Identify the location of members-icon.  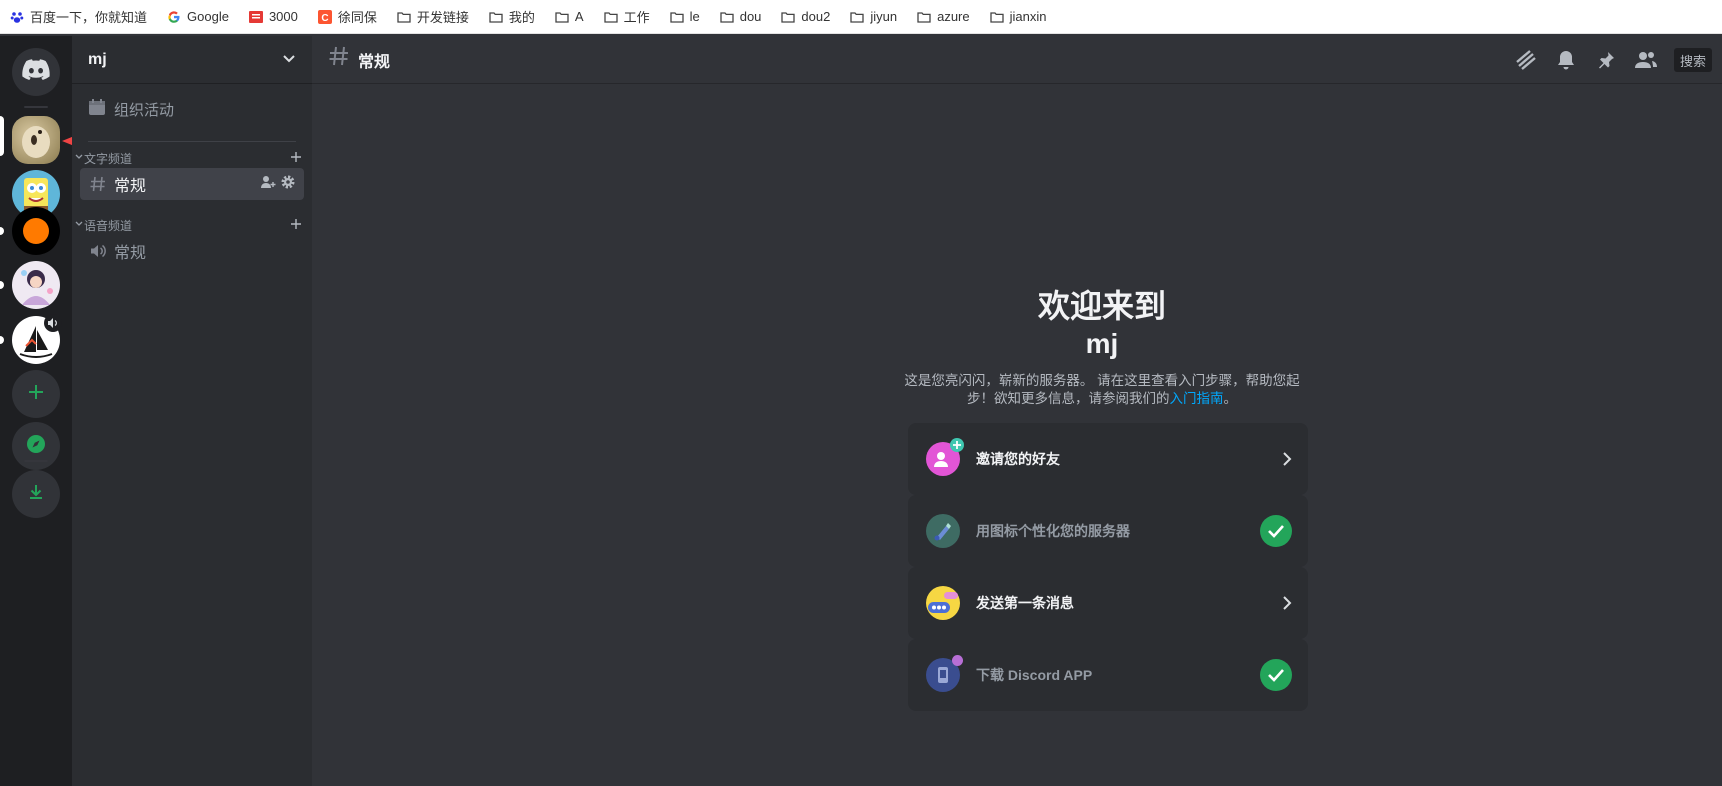
(1646, 60).